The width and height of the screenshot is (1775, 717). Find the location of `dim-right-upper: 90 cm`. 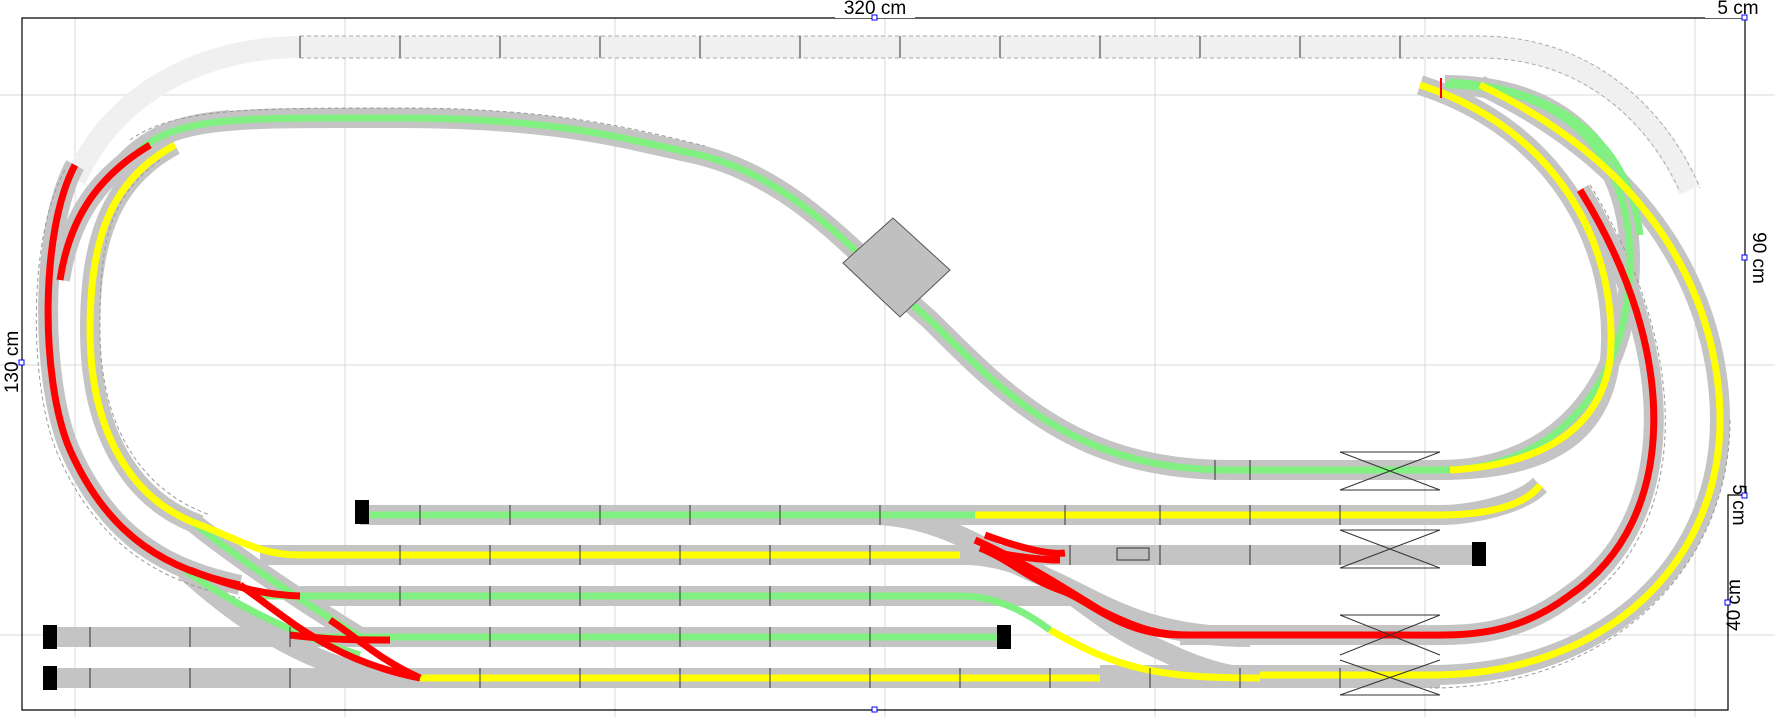

dim-right-upper: 90 cm is located at coordinates (1758, 258).